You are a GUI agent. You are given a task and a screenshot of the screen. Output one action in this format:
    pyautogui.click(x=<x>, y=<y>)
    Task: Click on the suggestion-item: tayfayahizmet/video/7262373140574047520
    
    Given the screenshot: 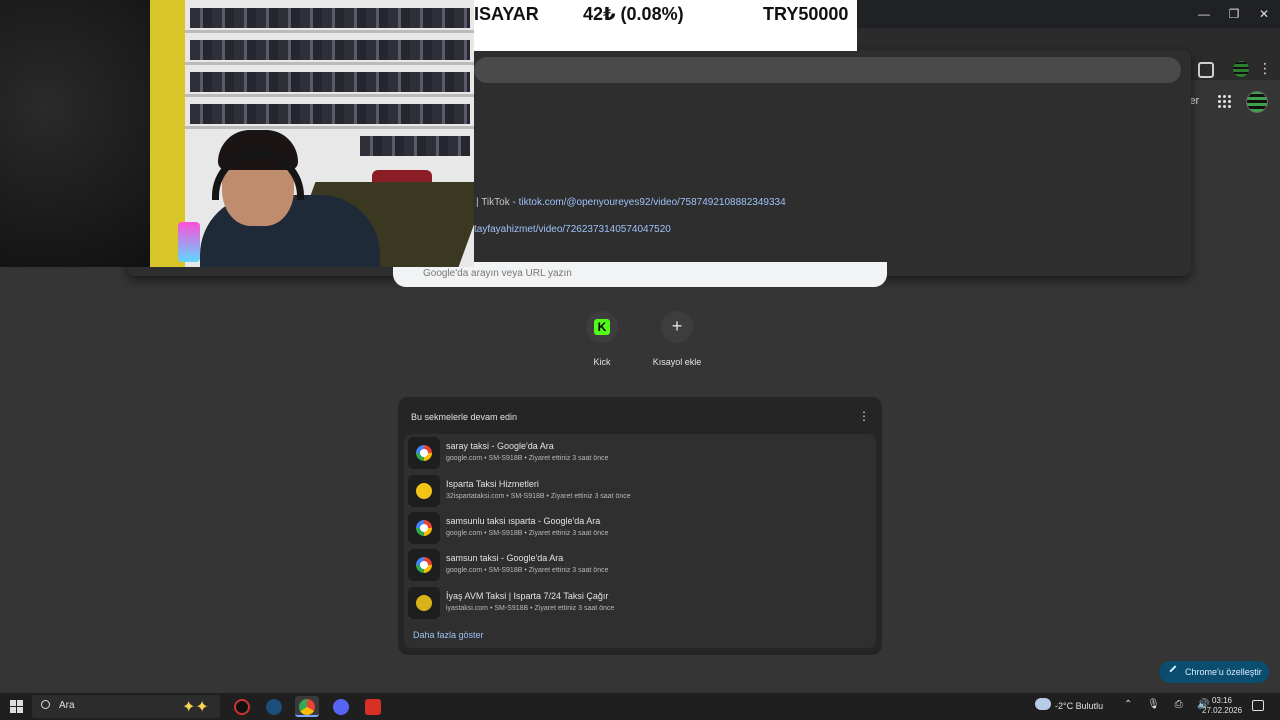 What is the action you would take?
    pyautogui.click(x=572, y=229)
    